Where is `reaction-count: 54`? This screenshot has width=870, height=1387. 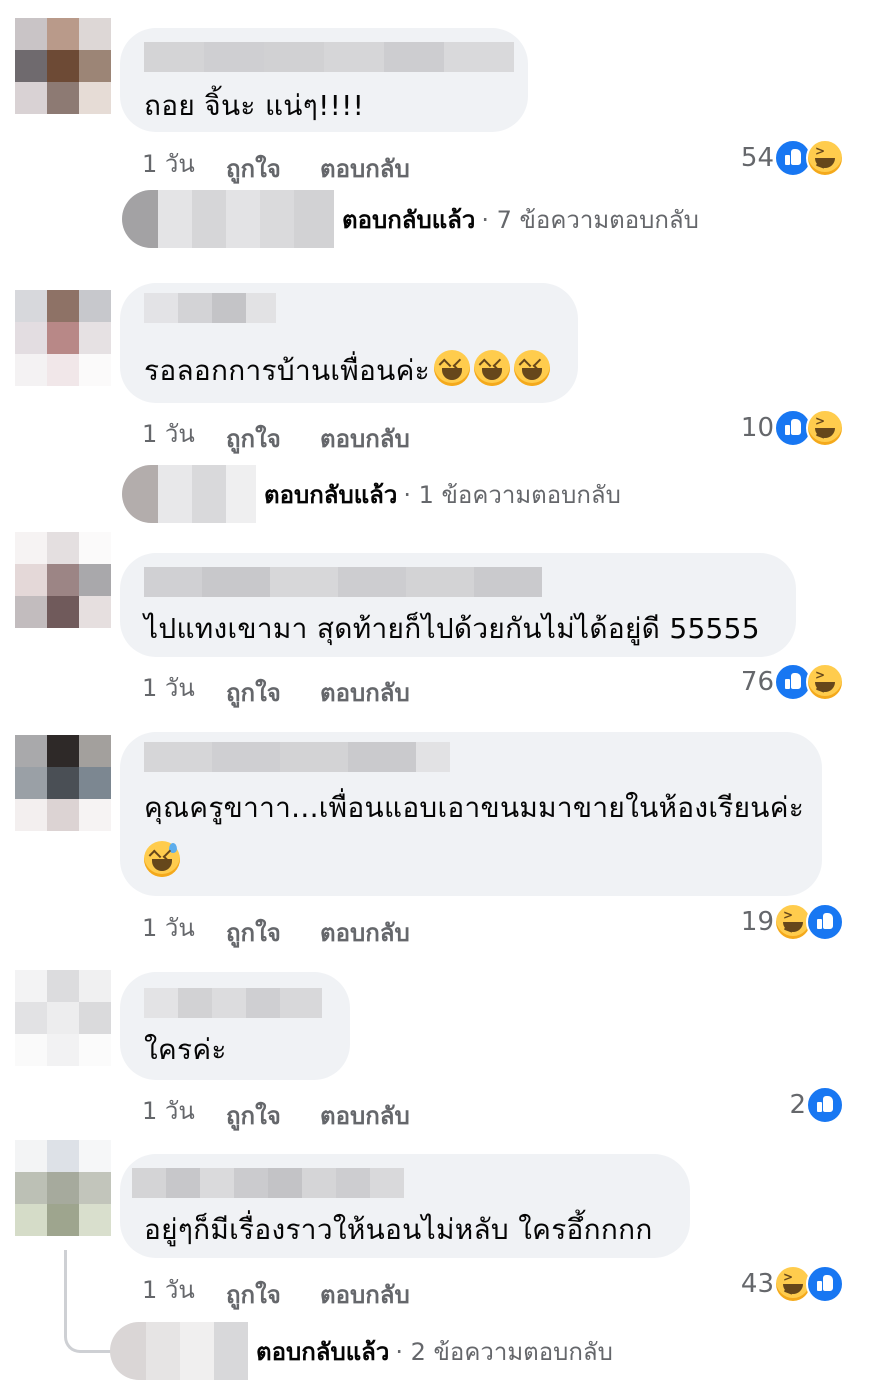 reaction-count: 54 is located at coordinates (757, 158).